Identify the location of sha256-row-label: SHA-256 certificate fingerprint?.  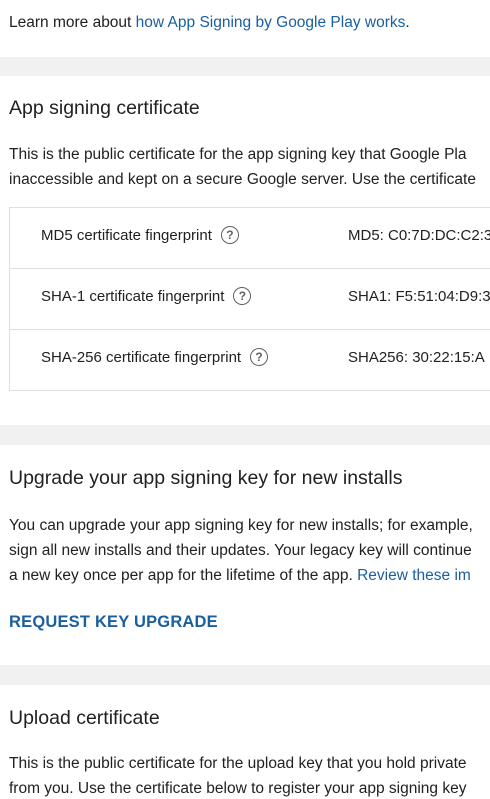
(155, 357).